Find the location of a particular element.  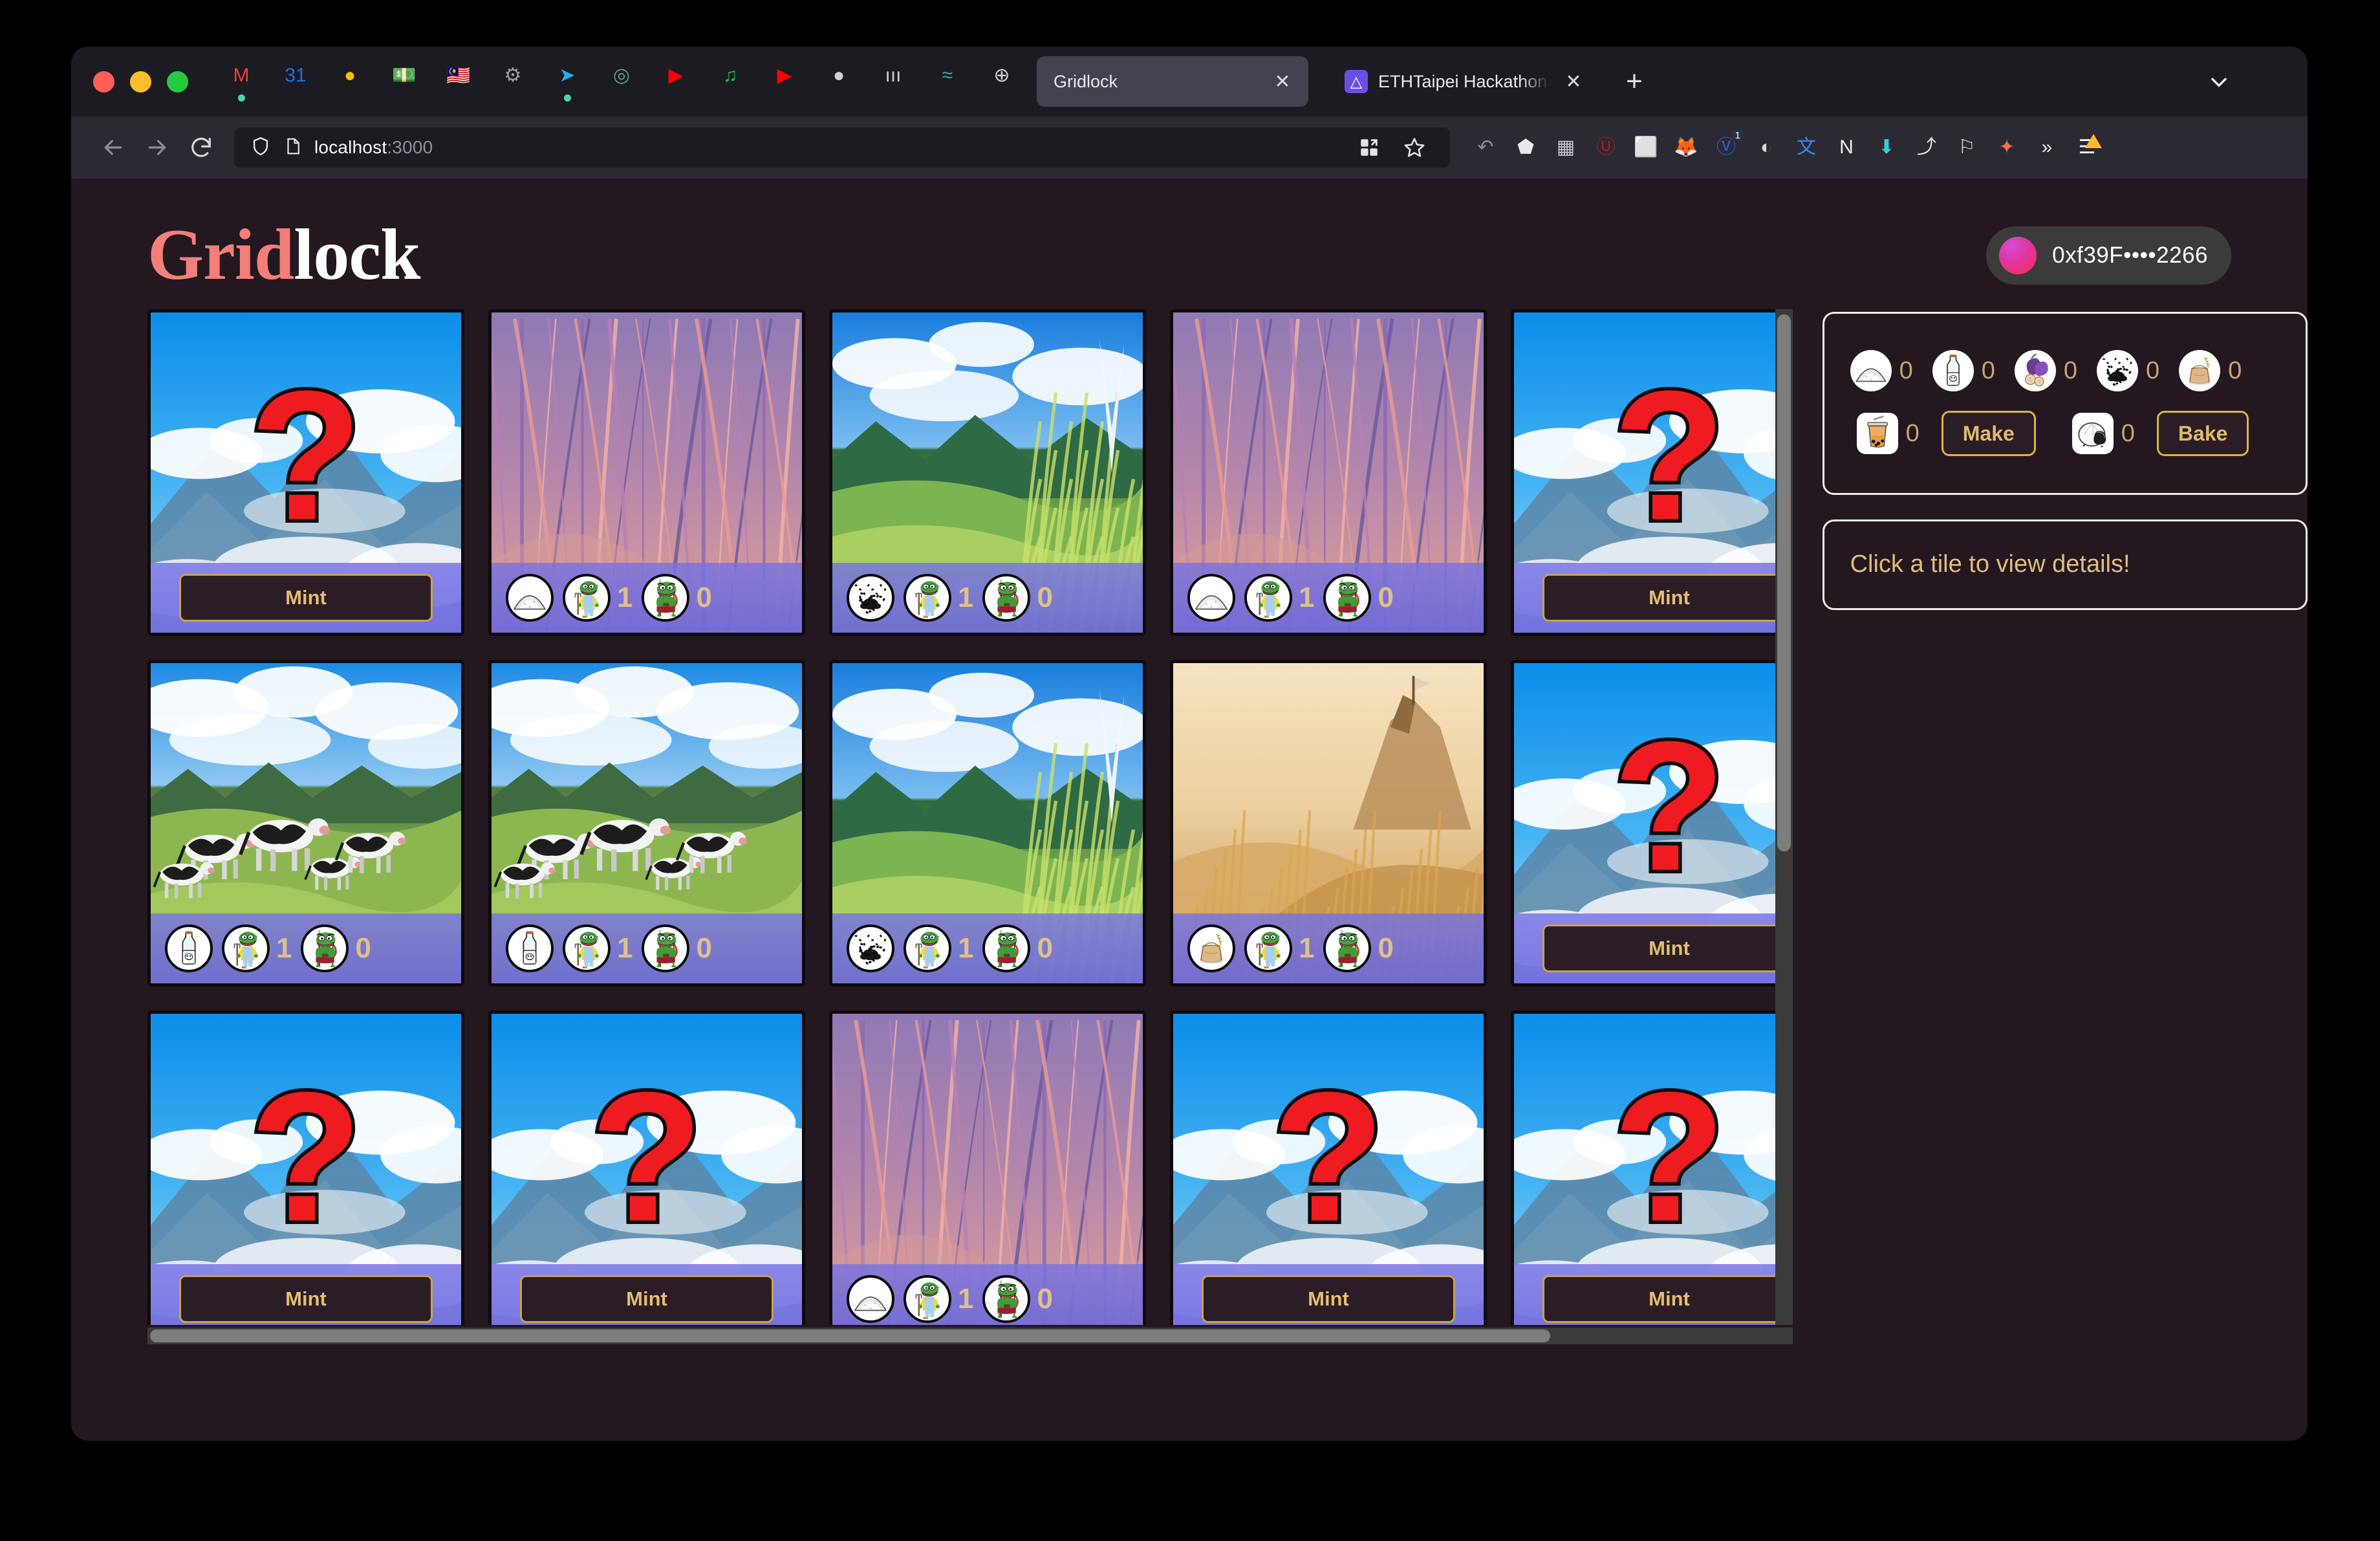

pinned-tab-wave-app: ≈ is located at coordinates (948, 81).